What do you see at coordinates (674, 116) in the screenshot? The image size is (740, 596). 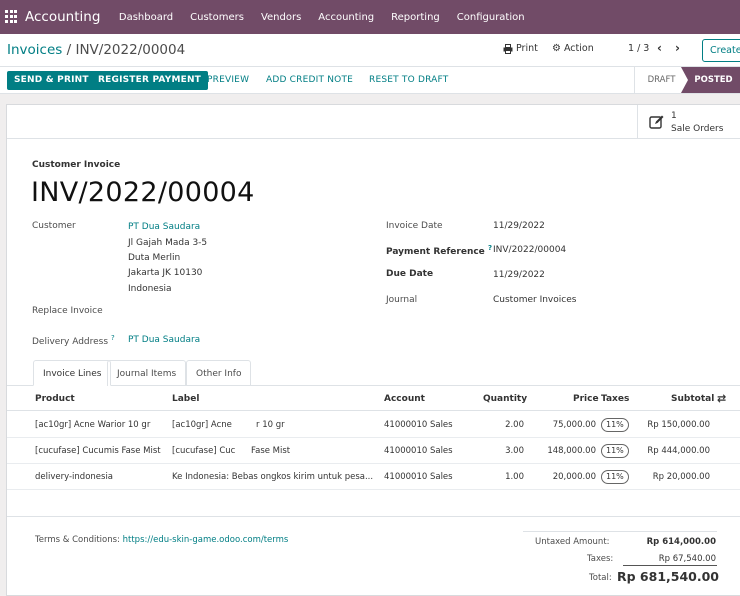 I see `sale-orders-count: 1` at bounding box center [674, 116].